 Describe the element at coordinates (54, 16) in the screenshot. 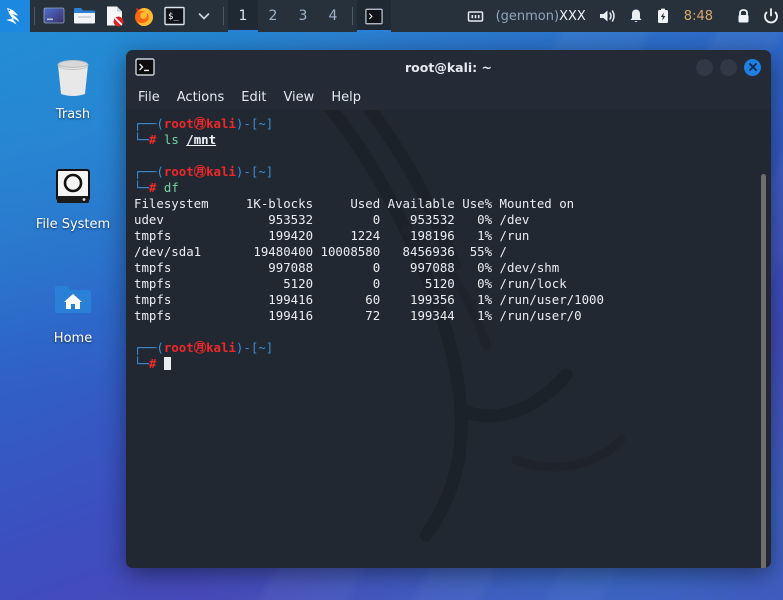

I see `workspace-preview-icon` at that location.